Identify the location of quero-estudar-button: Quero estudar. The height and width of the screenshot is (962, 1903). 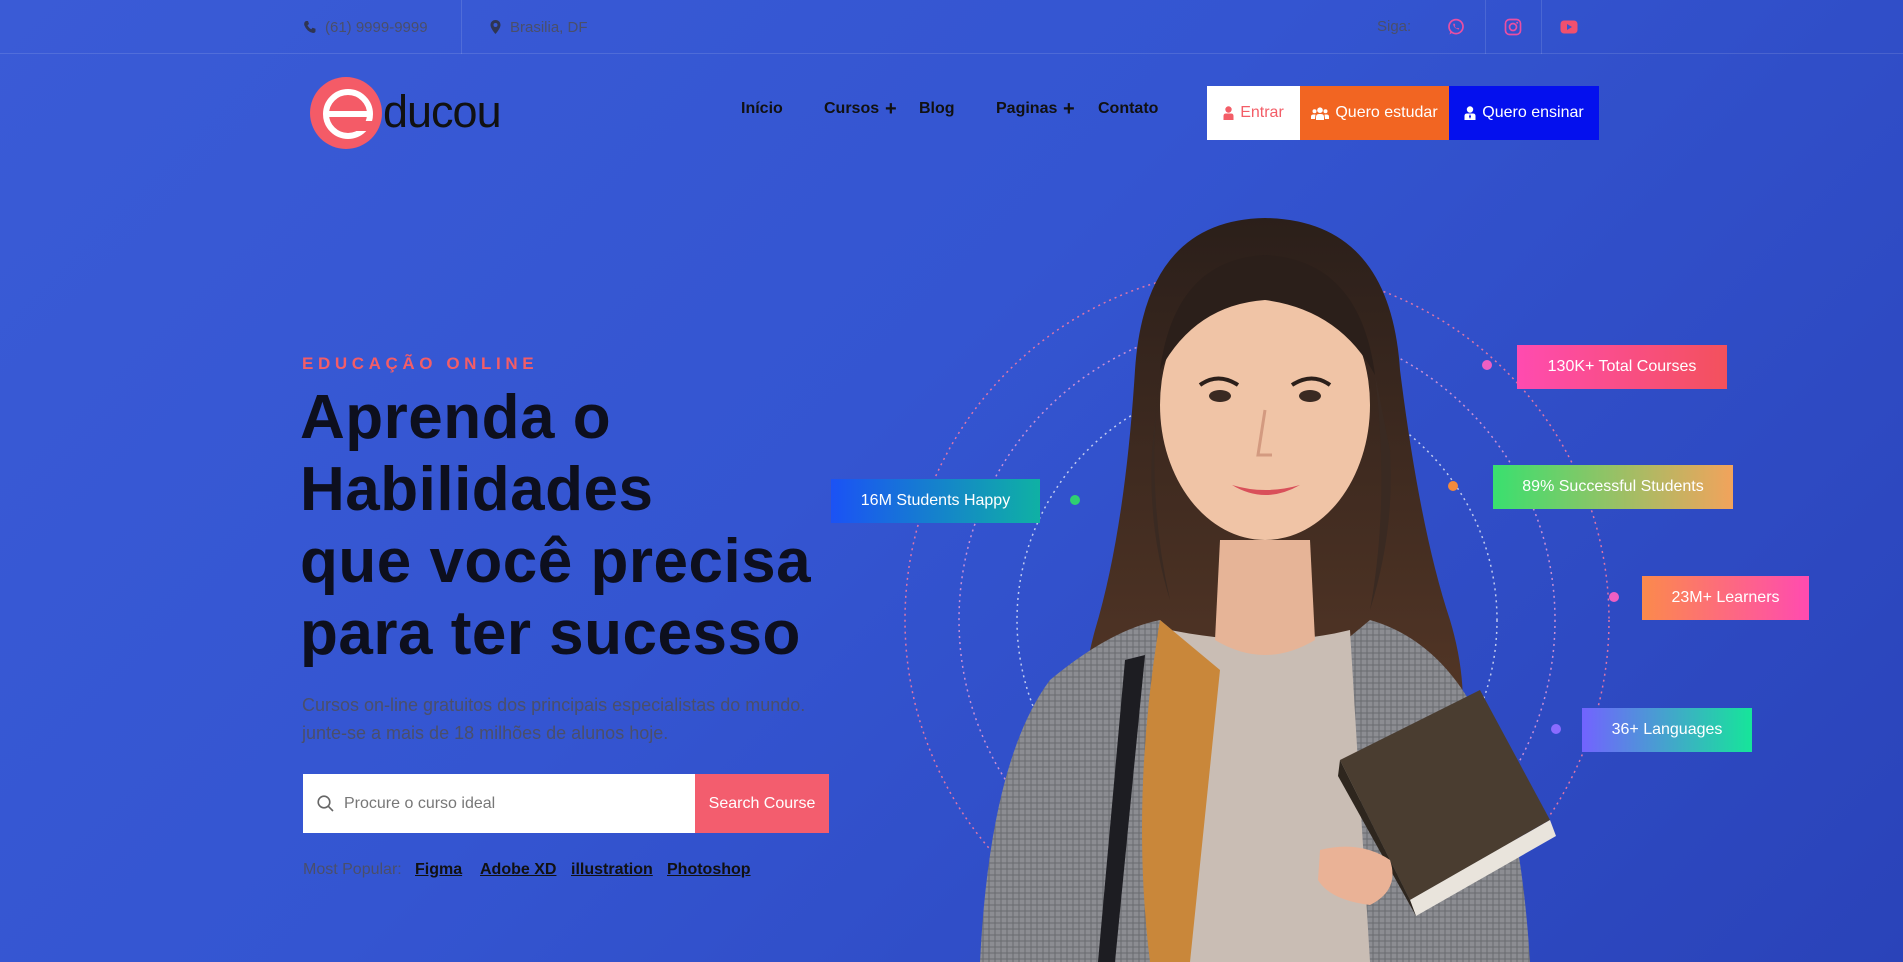
(1374, 113).